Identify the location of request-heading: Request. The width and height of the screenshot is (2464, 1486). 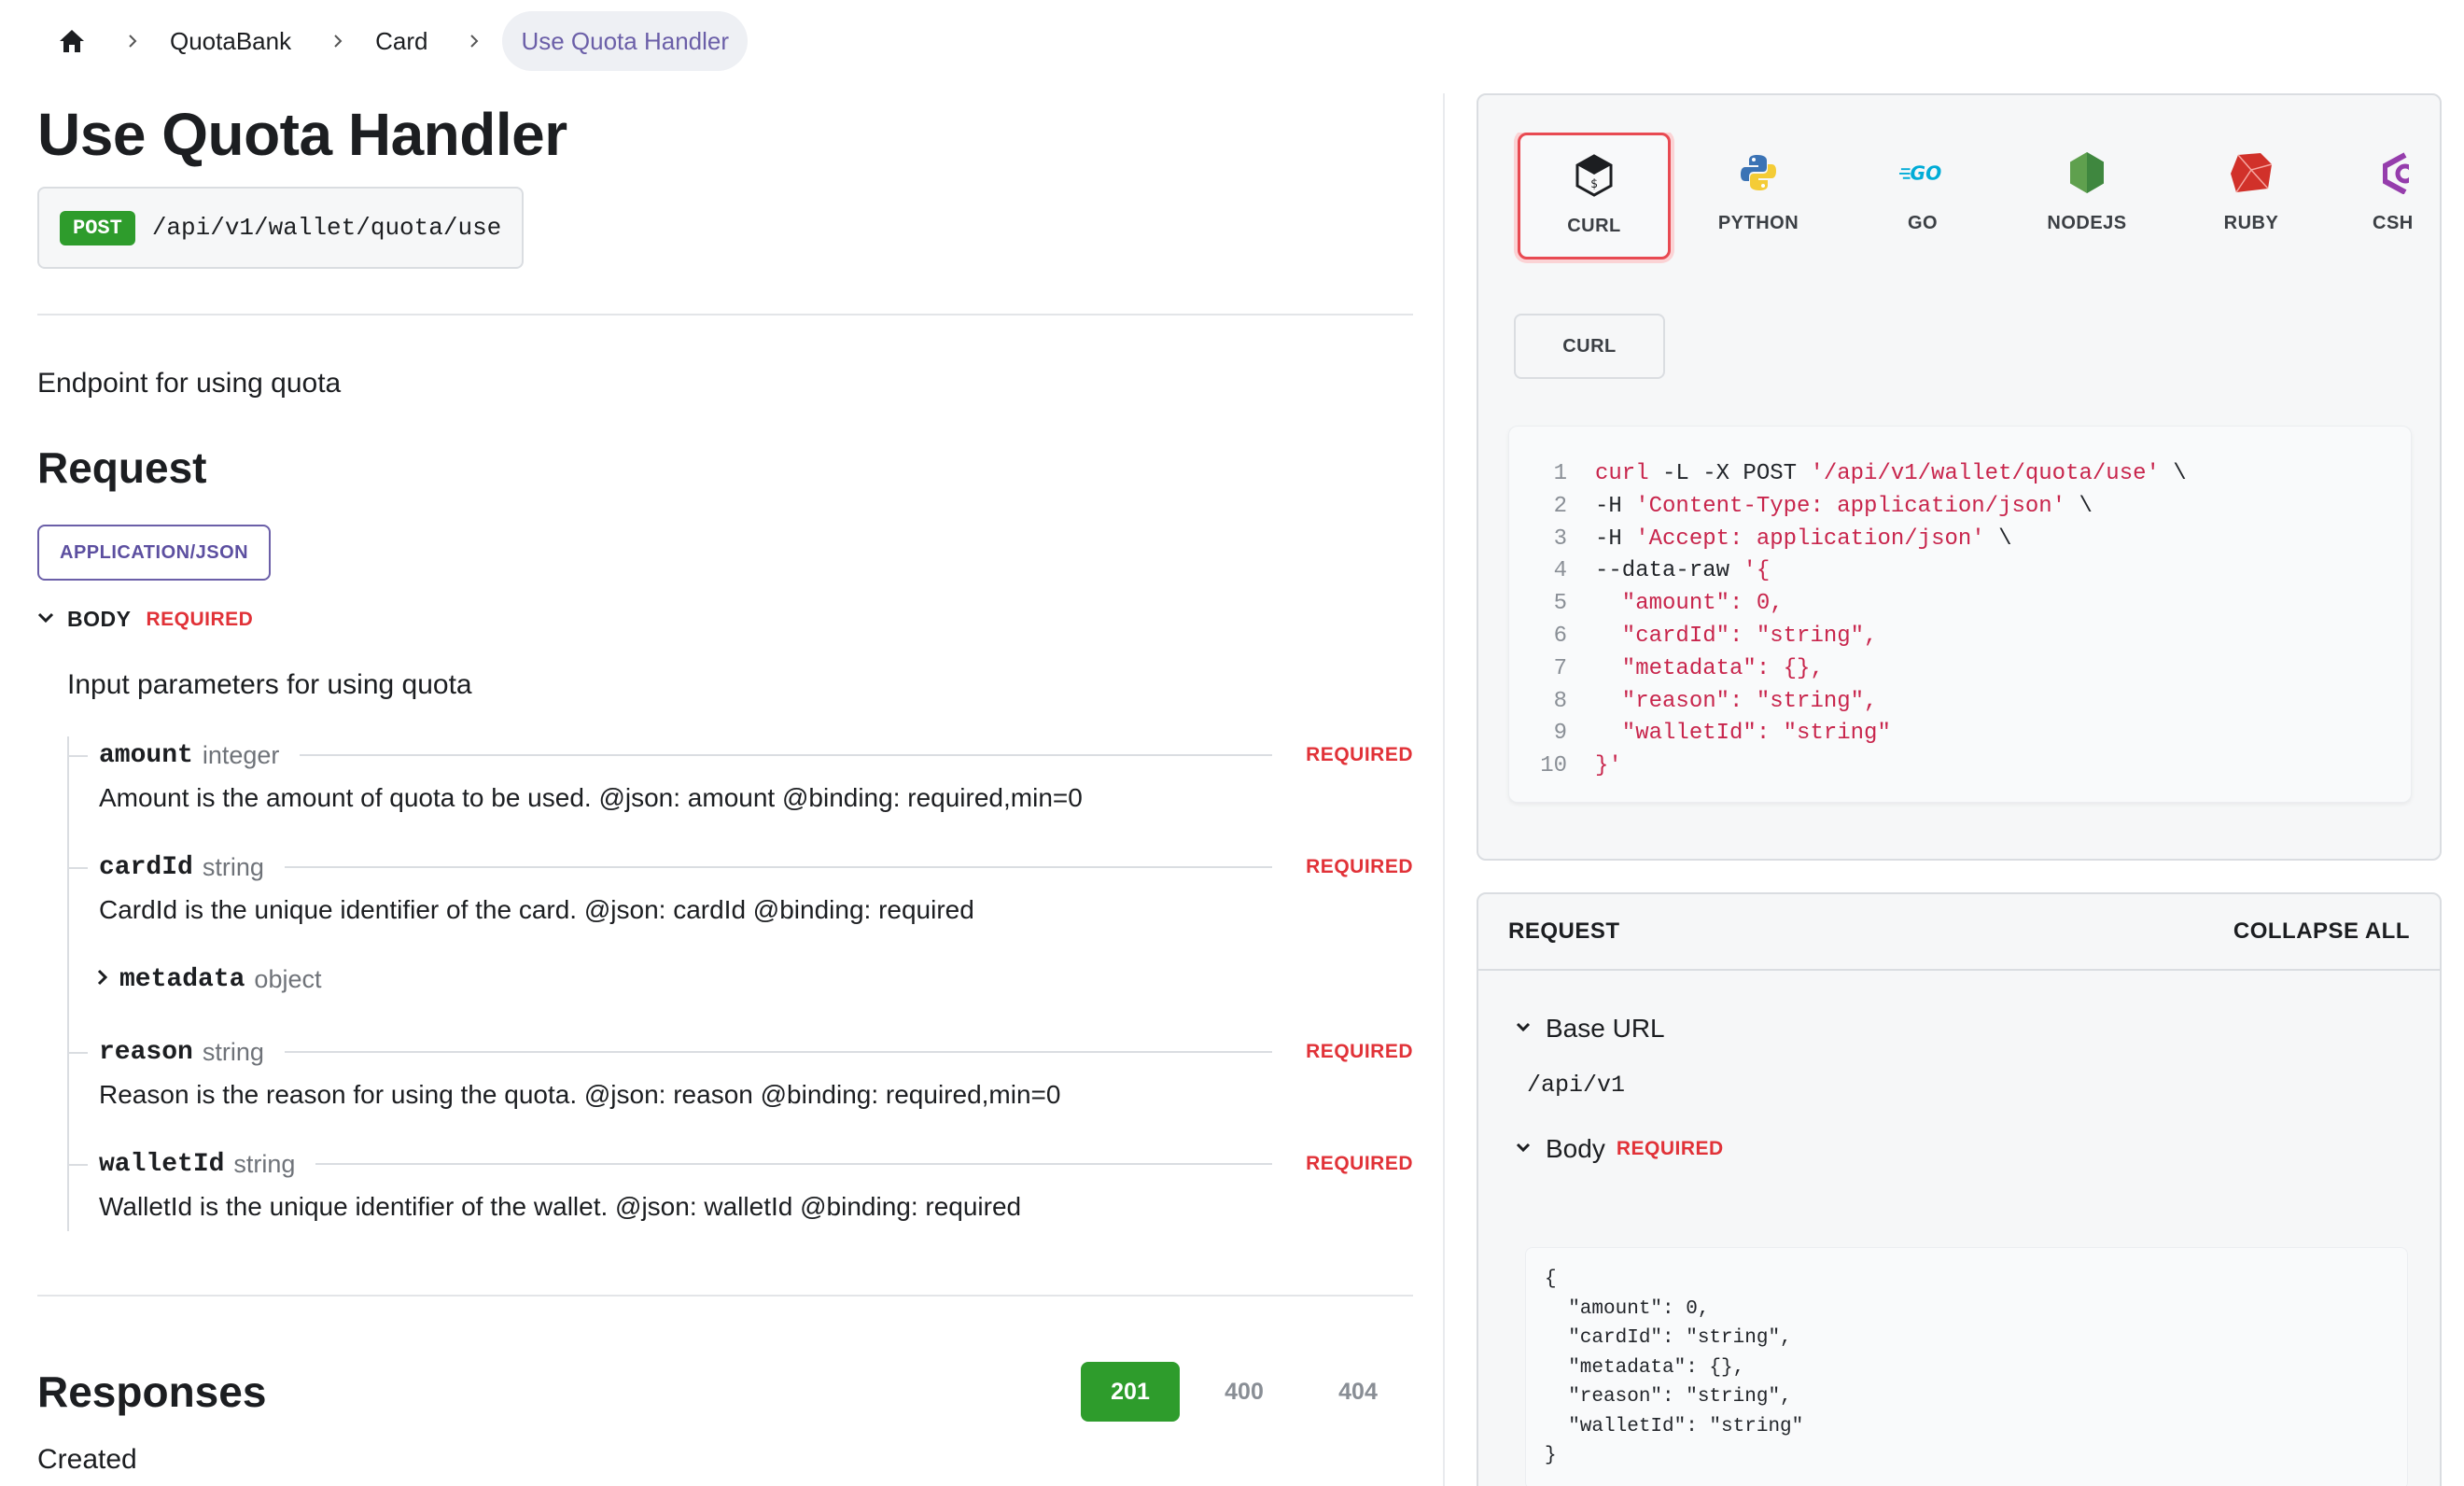
(122, 467).